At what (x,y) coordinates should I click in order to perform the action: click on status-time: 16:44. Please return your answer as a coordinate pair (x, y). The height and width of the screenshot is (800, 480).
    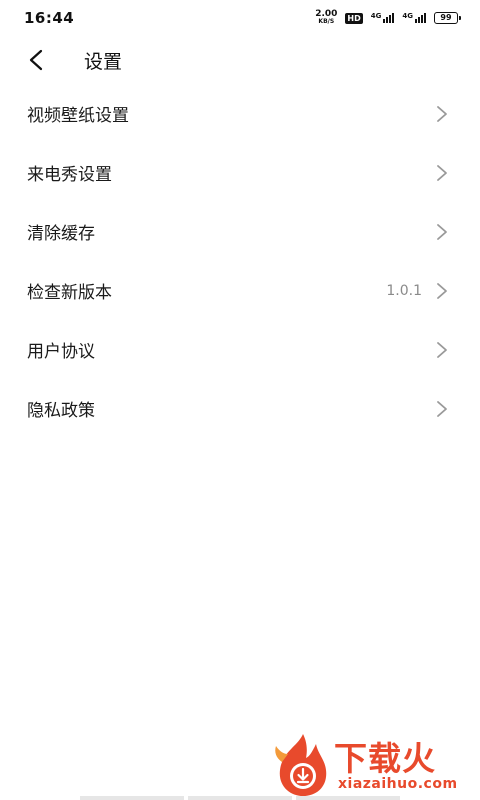
    Looking at the image, I should click on (49, 18).